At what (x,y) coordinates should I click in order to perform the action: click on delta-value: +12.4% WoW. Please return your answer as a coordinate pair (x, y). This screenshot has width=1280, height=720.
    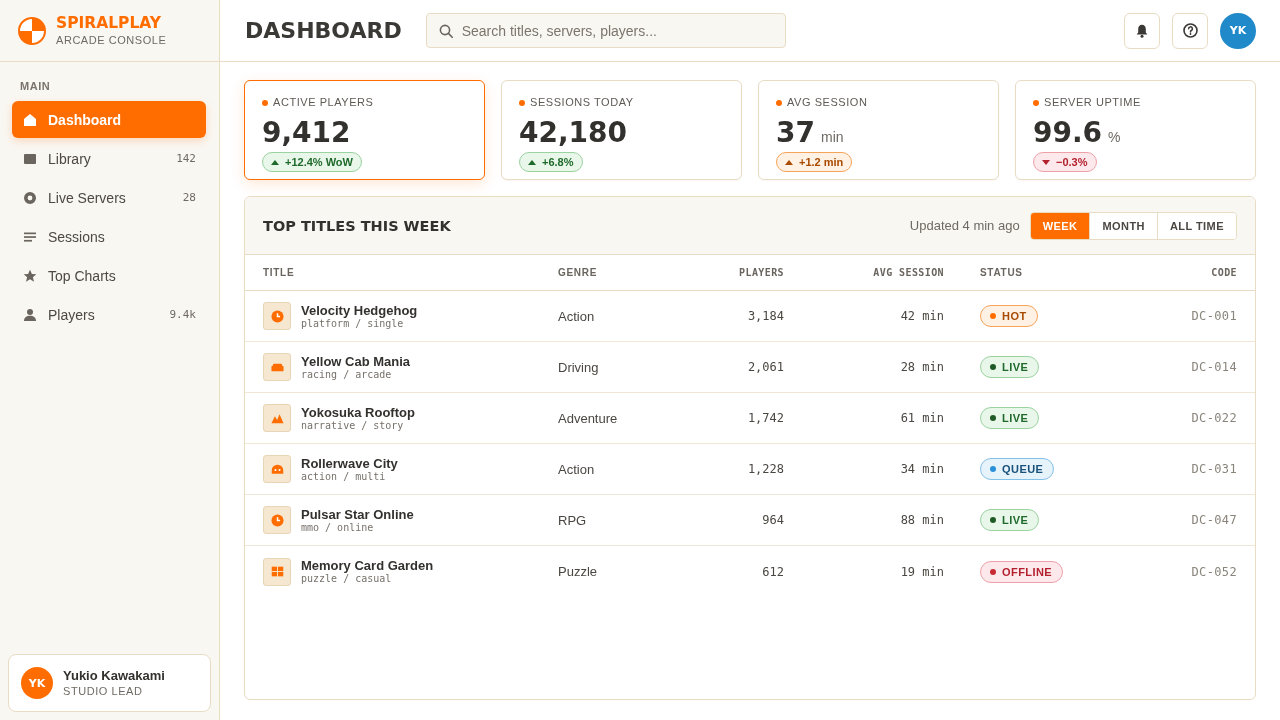
    Looking at the image, I should click on (319, 162).